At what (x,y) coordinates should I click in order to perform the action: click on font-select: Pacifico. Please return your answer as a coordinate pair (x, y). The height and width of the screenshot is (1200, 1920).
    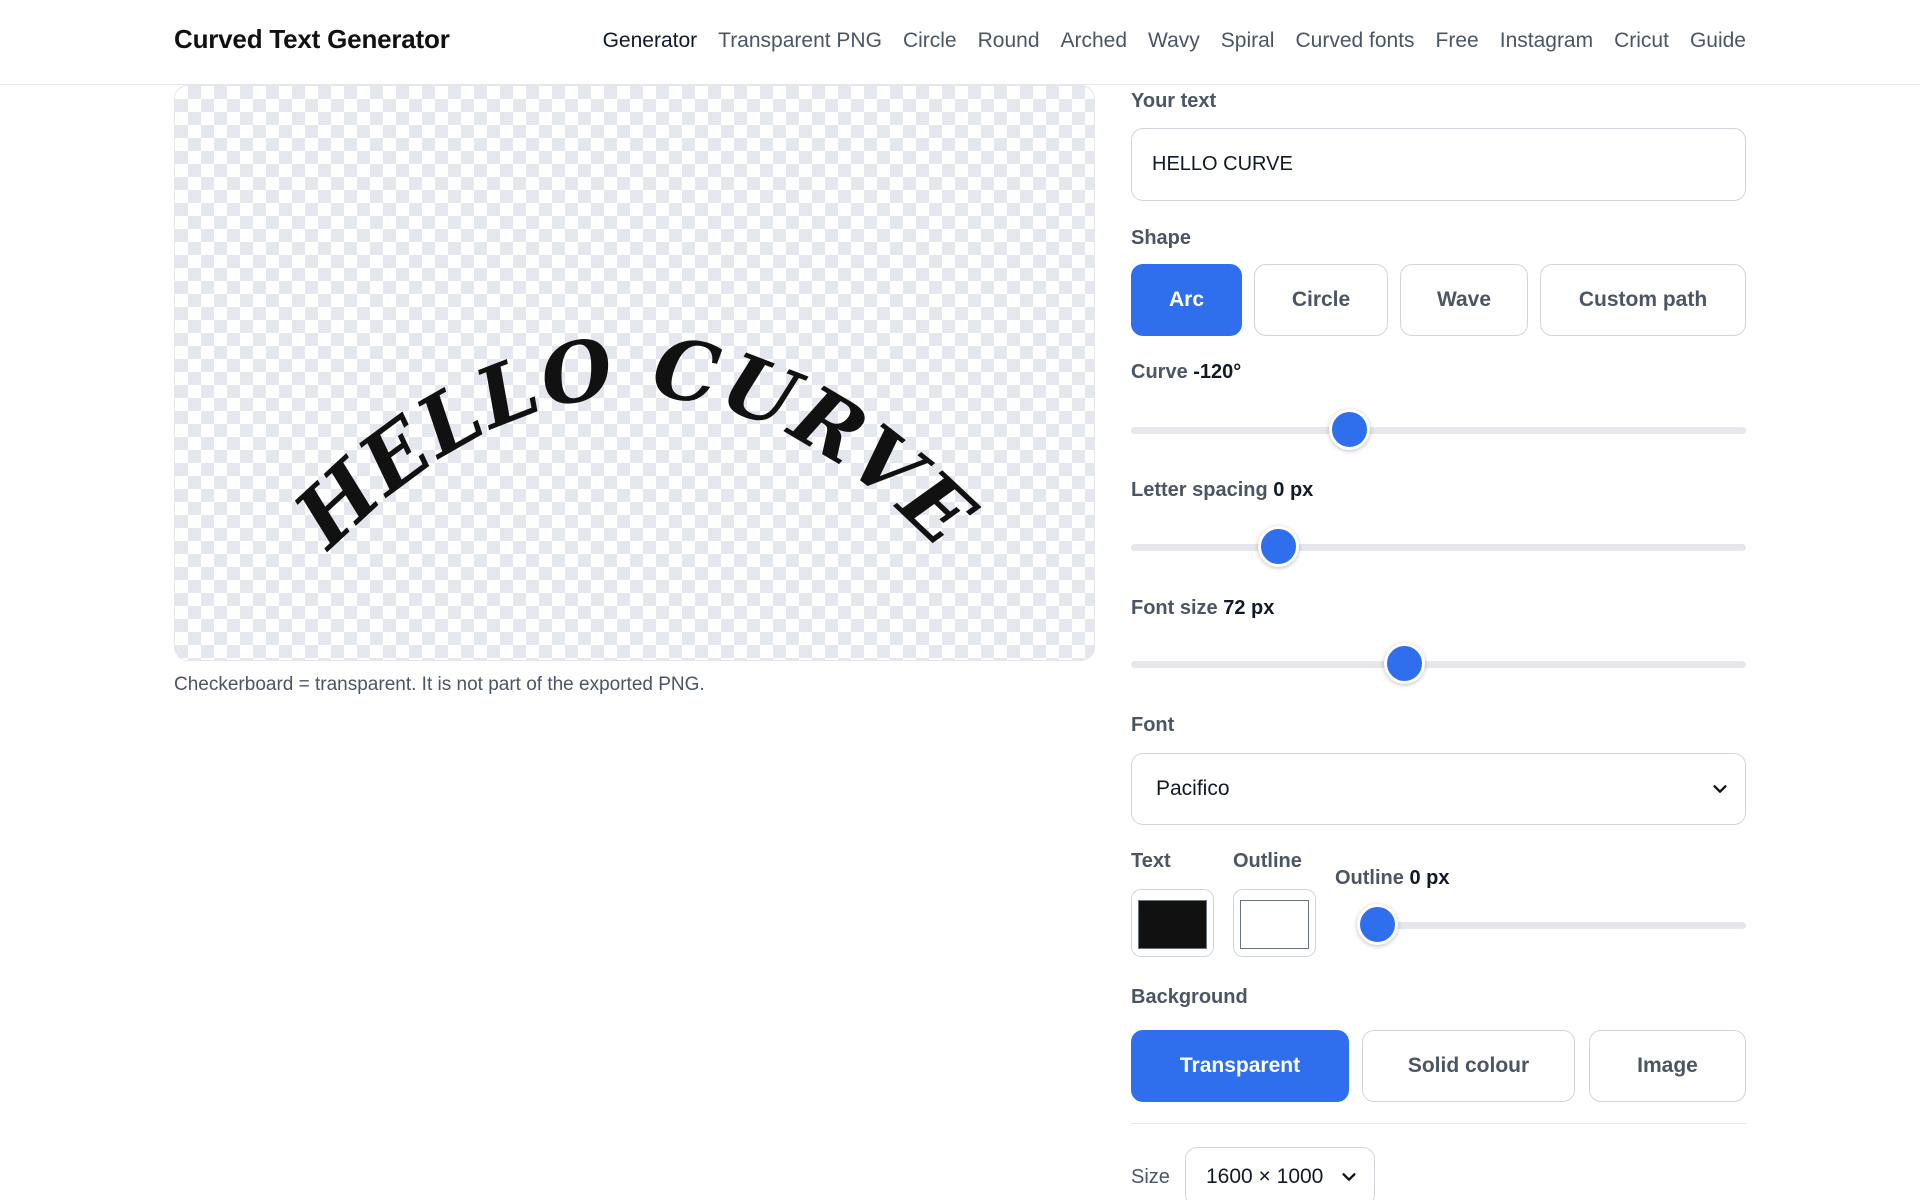
    Looking at the image, I should click on (1438, 789).